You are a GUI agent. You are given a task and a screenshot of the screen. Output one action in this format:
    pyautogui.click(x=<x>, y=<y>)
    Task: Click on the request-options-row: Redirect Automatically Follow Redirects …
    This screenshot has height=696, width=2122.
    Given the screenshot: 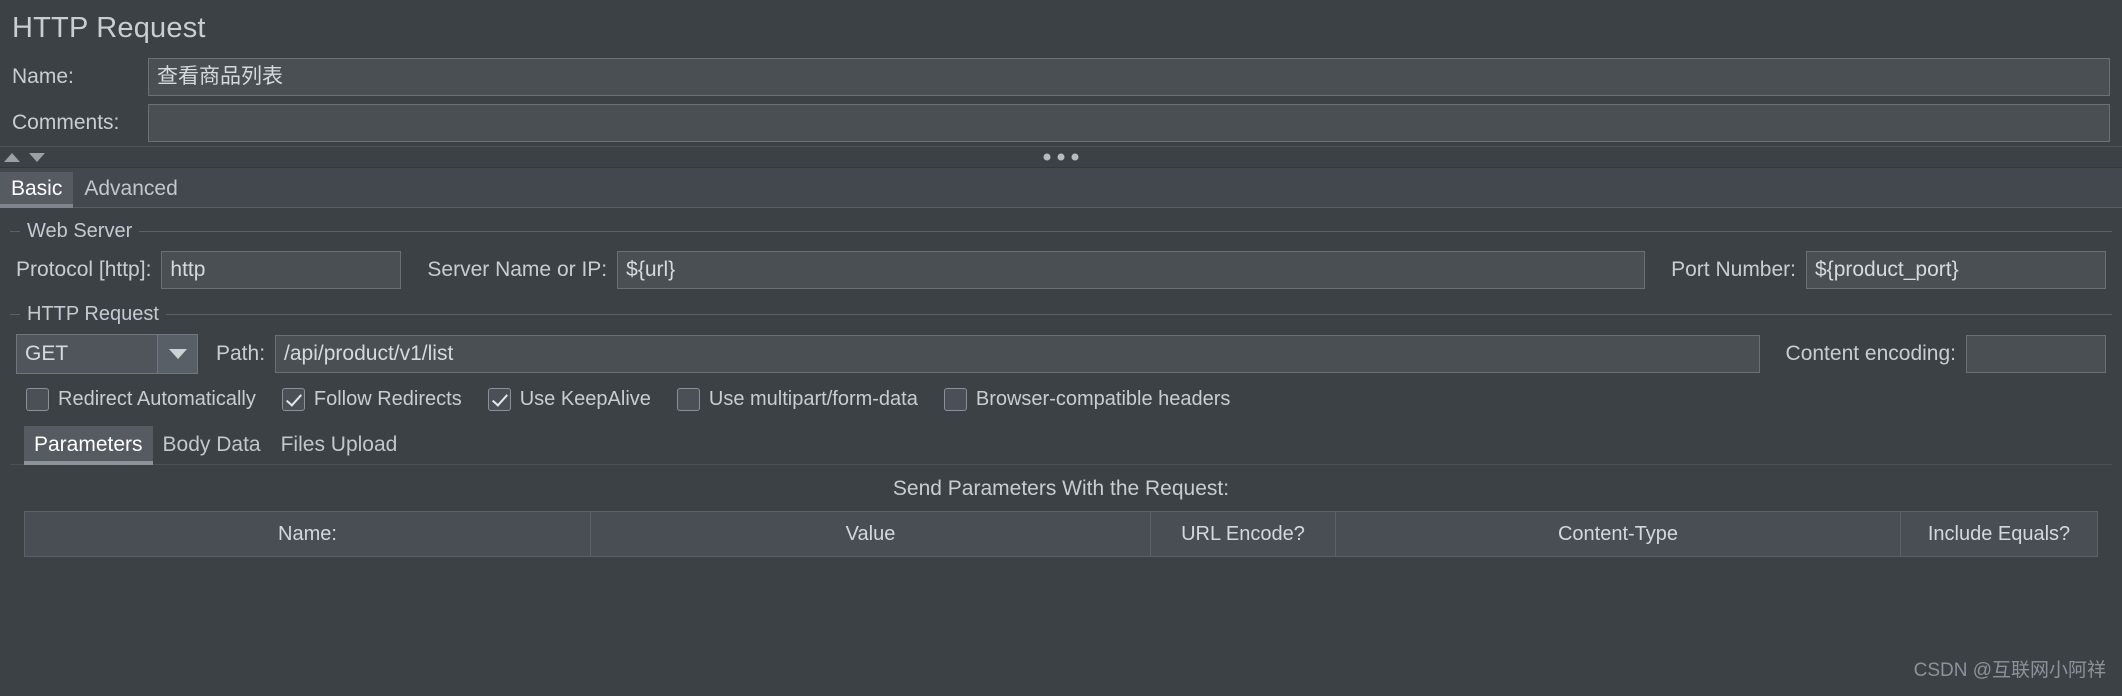 What is the action you would take?
    pyautogui.click(x=1061, y=396)
    